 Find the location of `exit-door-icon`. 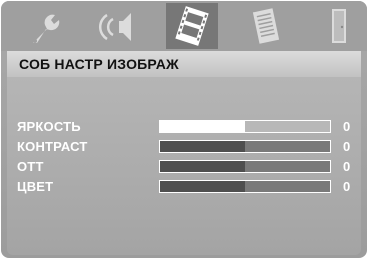

exit-door-icon is located at coordinates (339, 26).